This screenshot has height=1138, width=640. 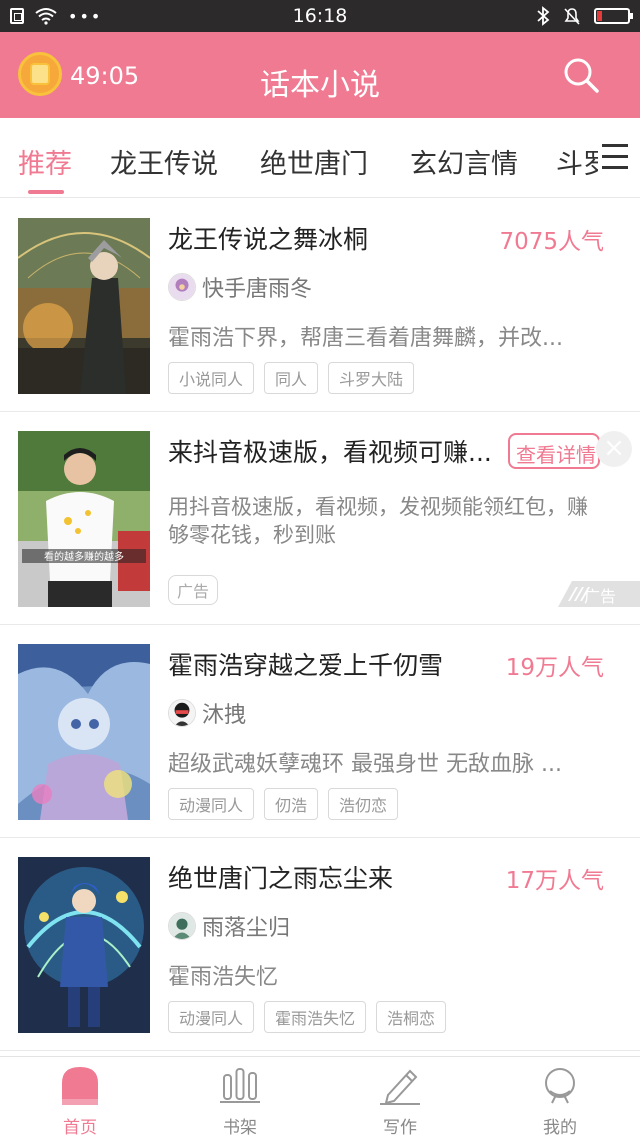 I want to click on active-tab-indicator, so click(x=46, y=192).